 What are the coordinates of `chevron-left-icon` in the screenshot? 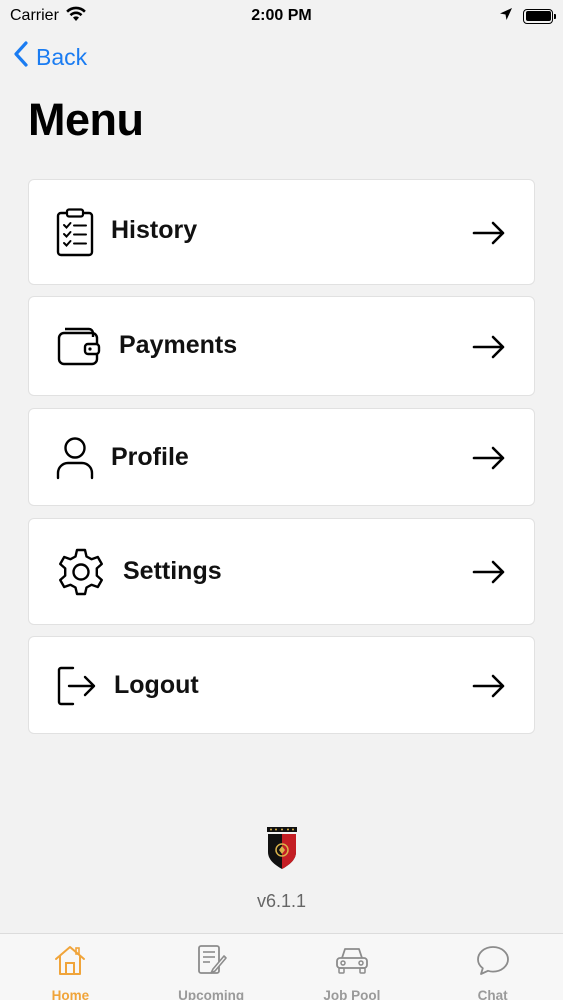 It's located at (21, 57).